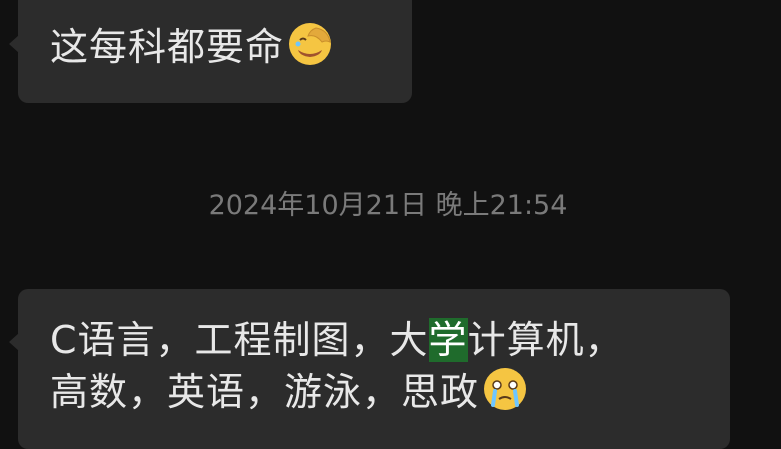 The height and width of the screenshot is (449, 781). What do you see at coordinates (388, 205) in the screenshot?
I see `timestamp: 2024年10月21日 晚上21:54` at bounding box center [388, 205].